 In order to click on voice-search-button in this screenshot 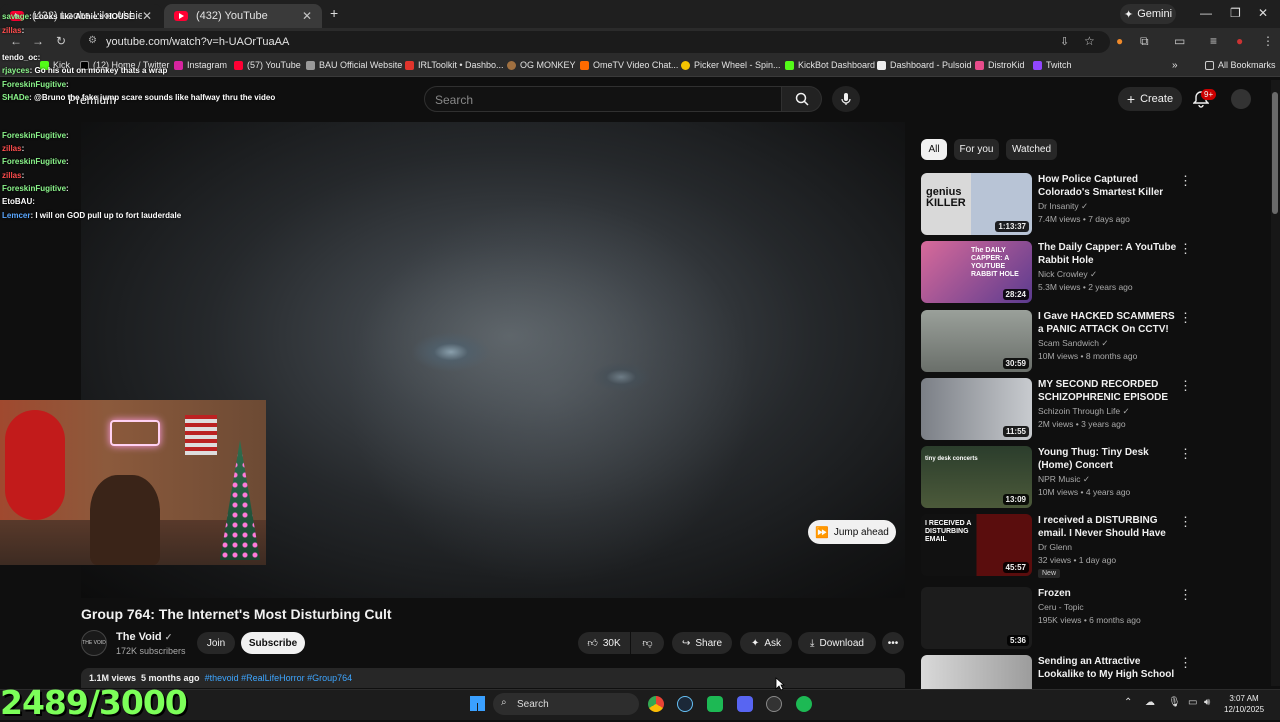, I will do `click(846, 99)`.